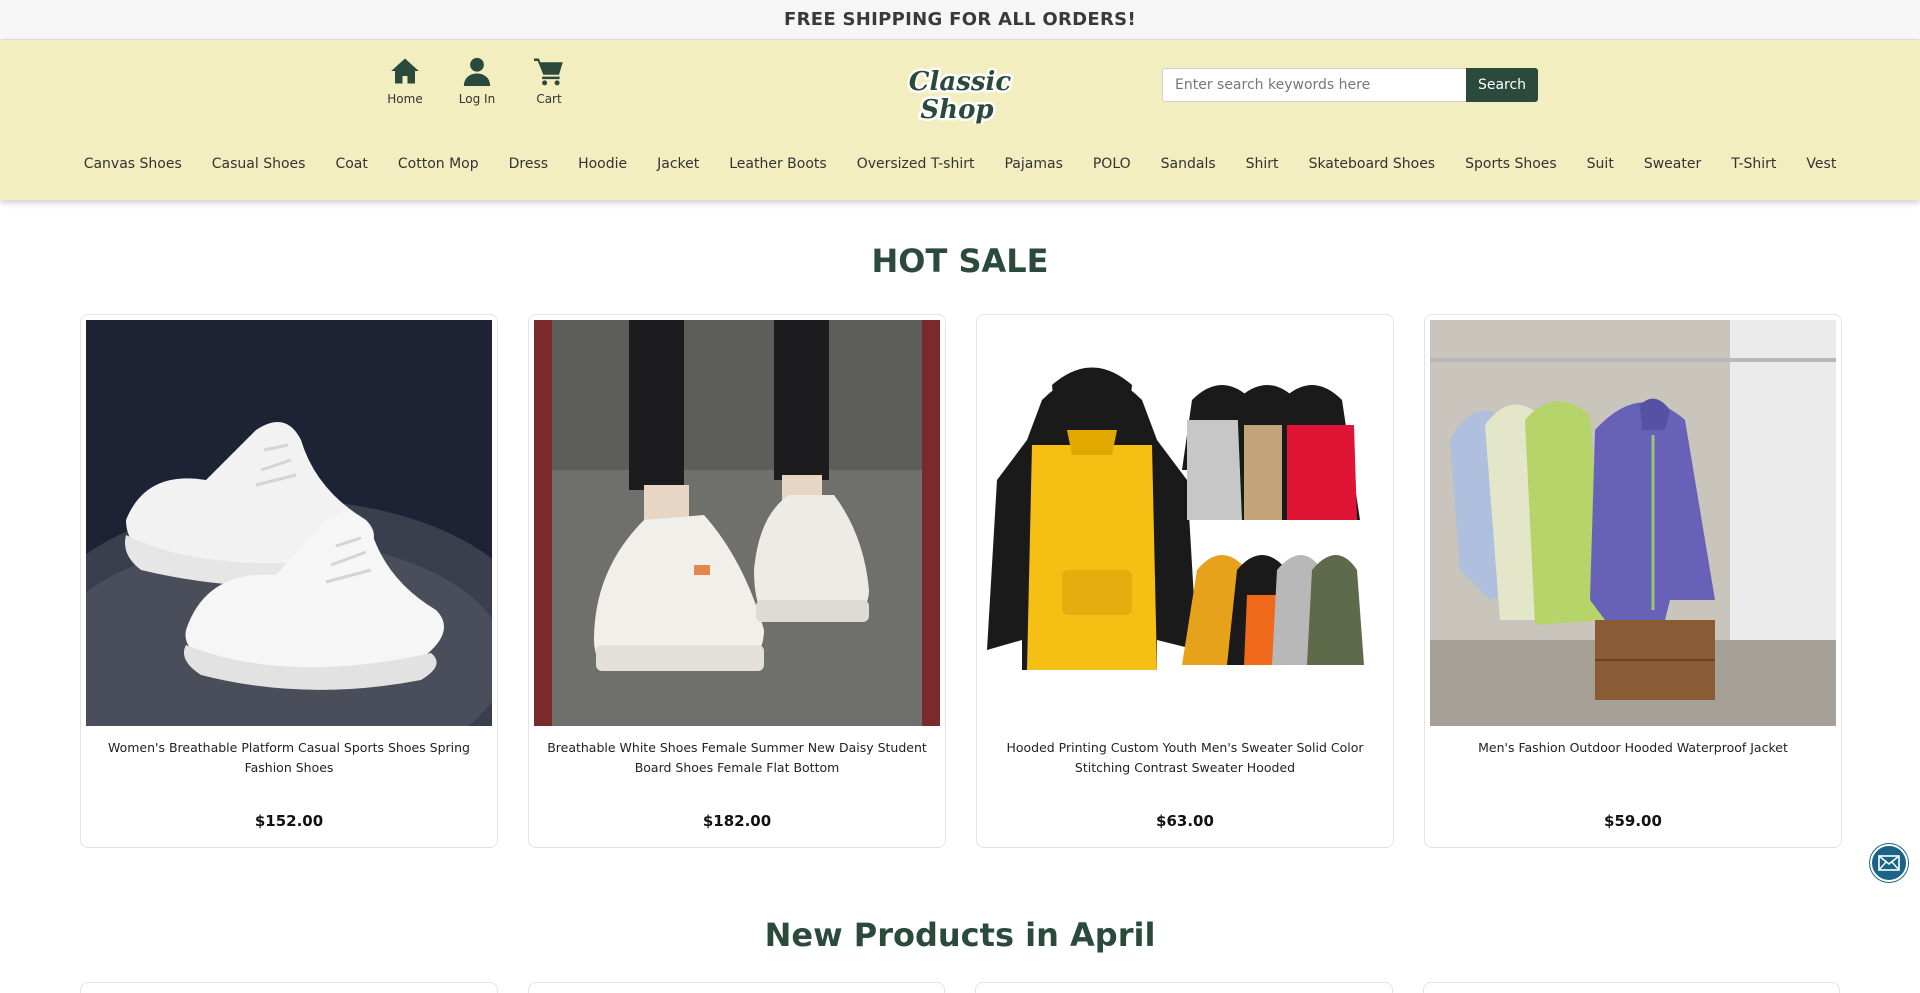 This screenshot has width=1920, height=993. What do you see at coordinates (405, 71) in the screenshot?
I see `home-icon` at bounding box center [405, 71].